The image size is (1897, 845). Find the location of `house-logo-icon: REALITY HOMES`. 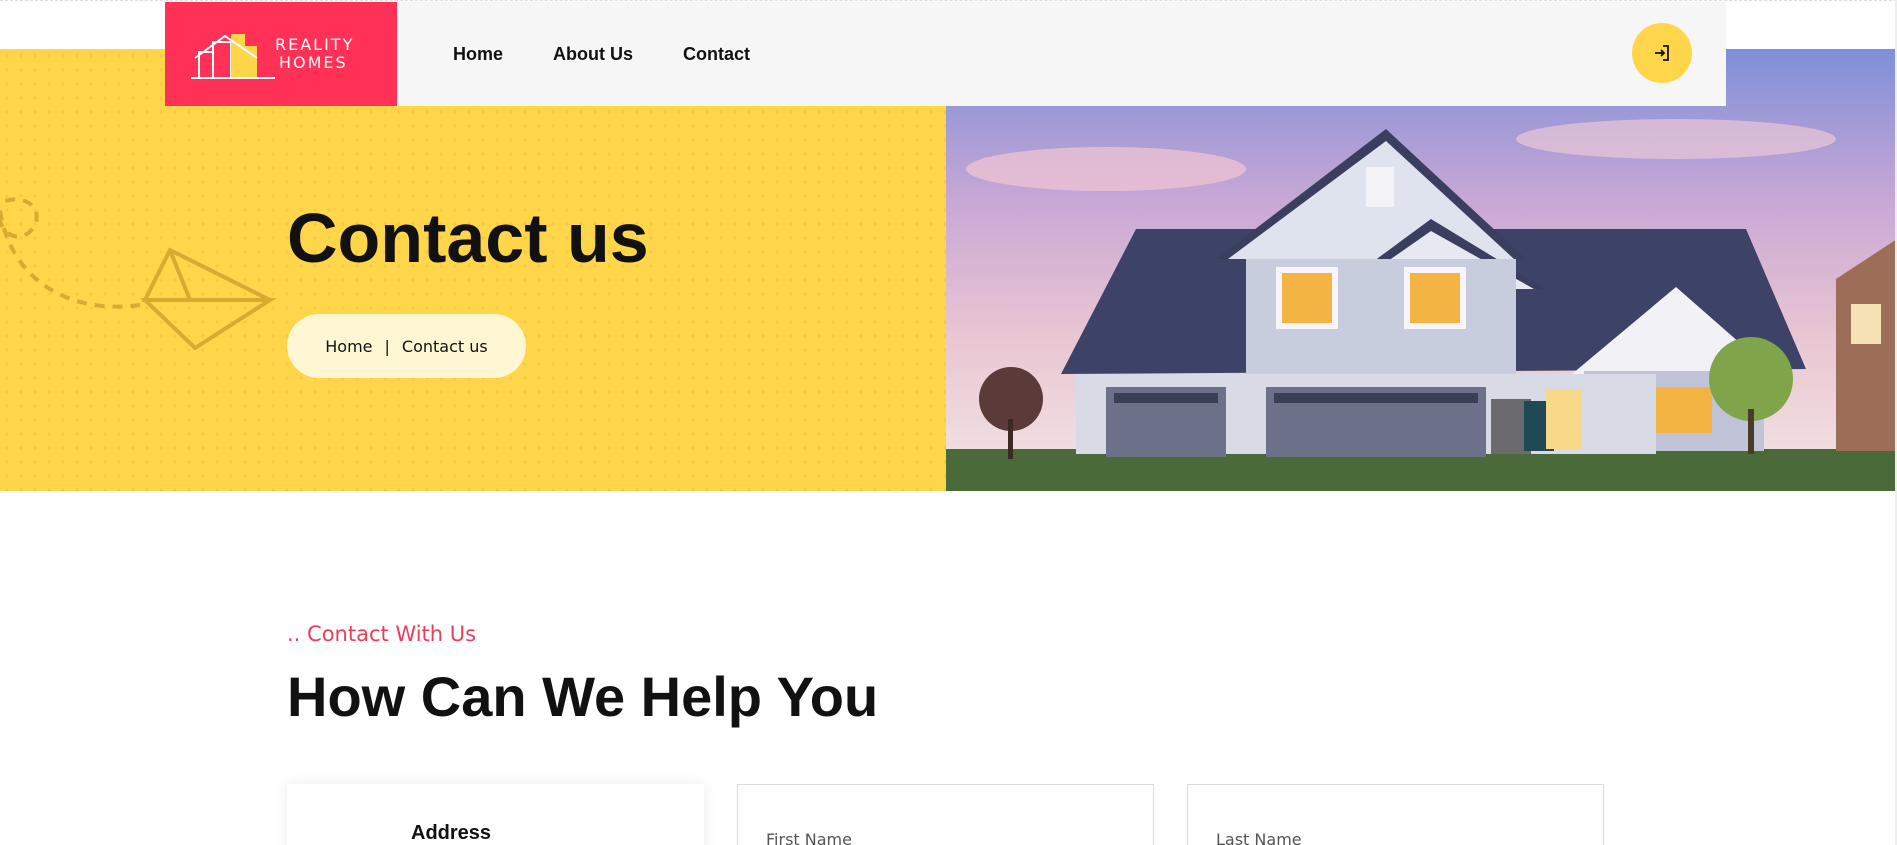

house-logo-icon: REALITY HOMES is located at coordinates (272, 56).